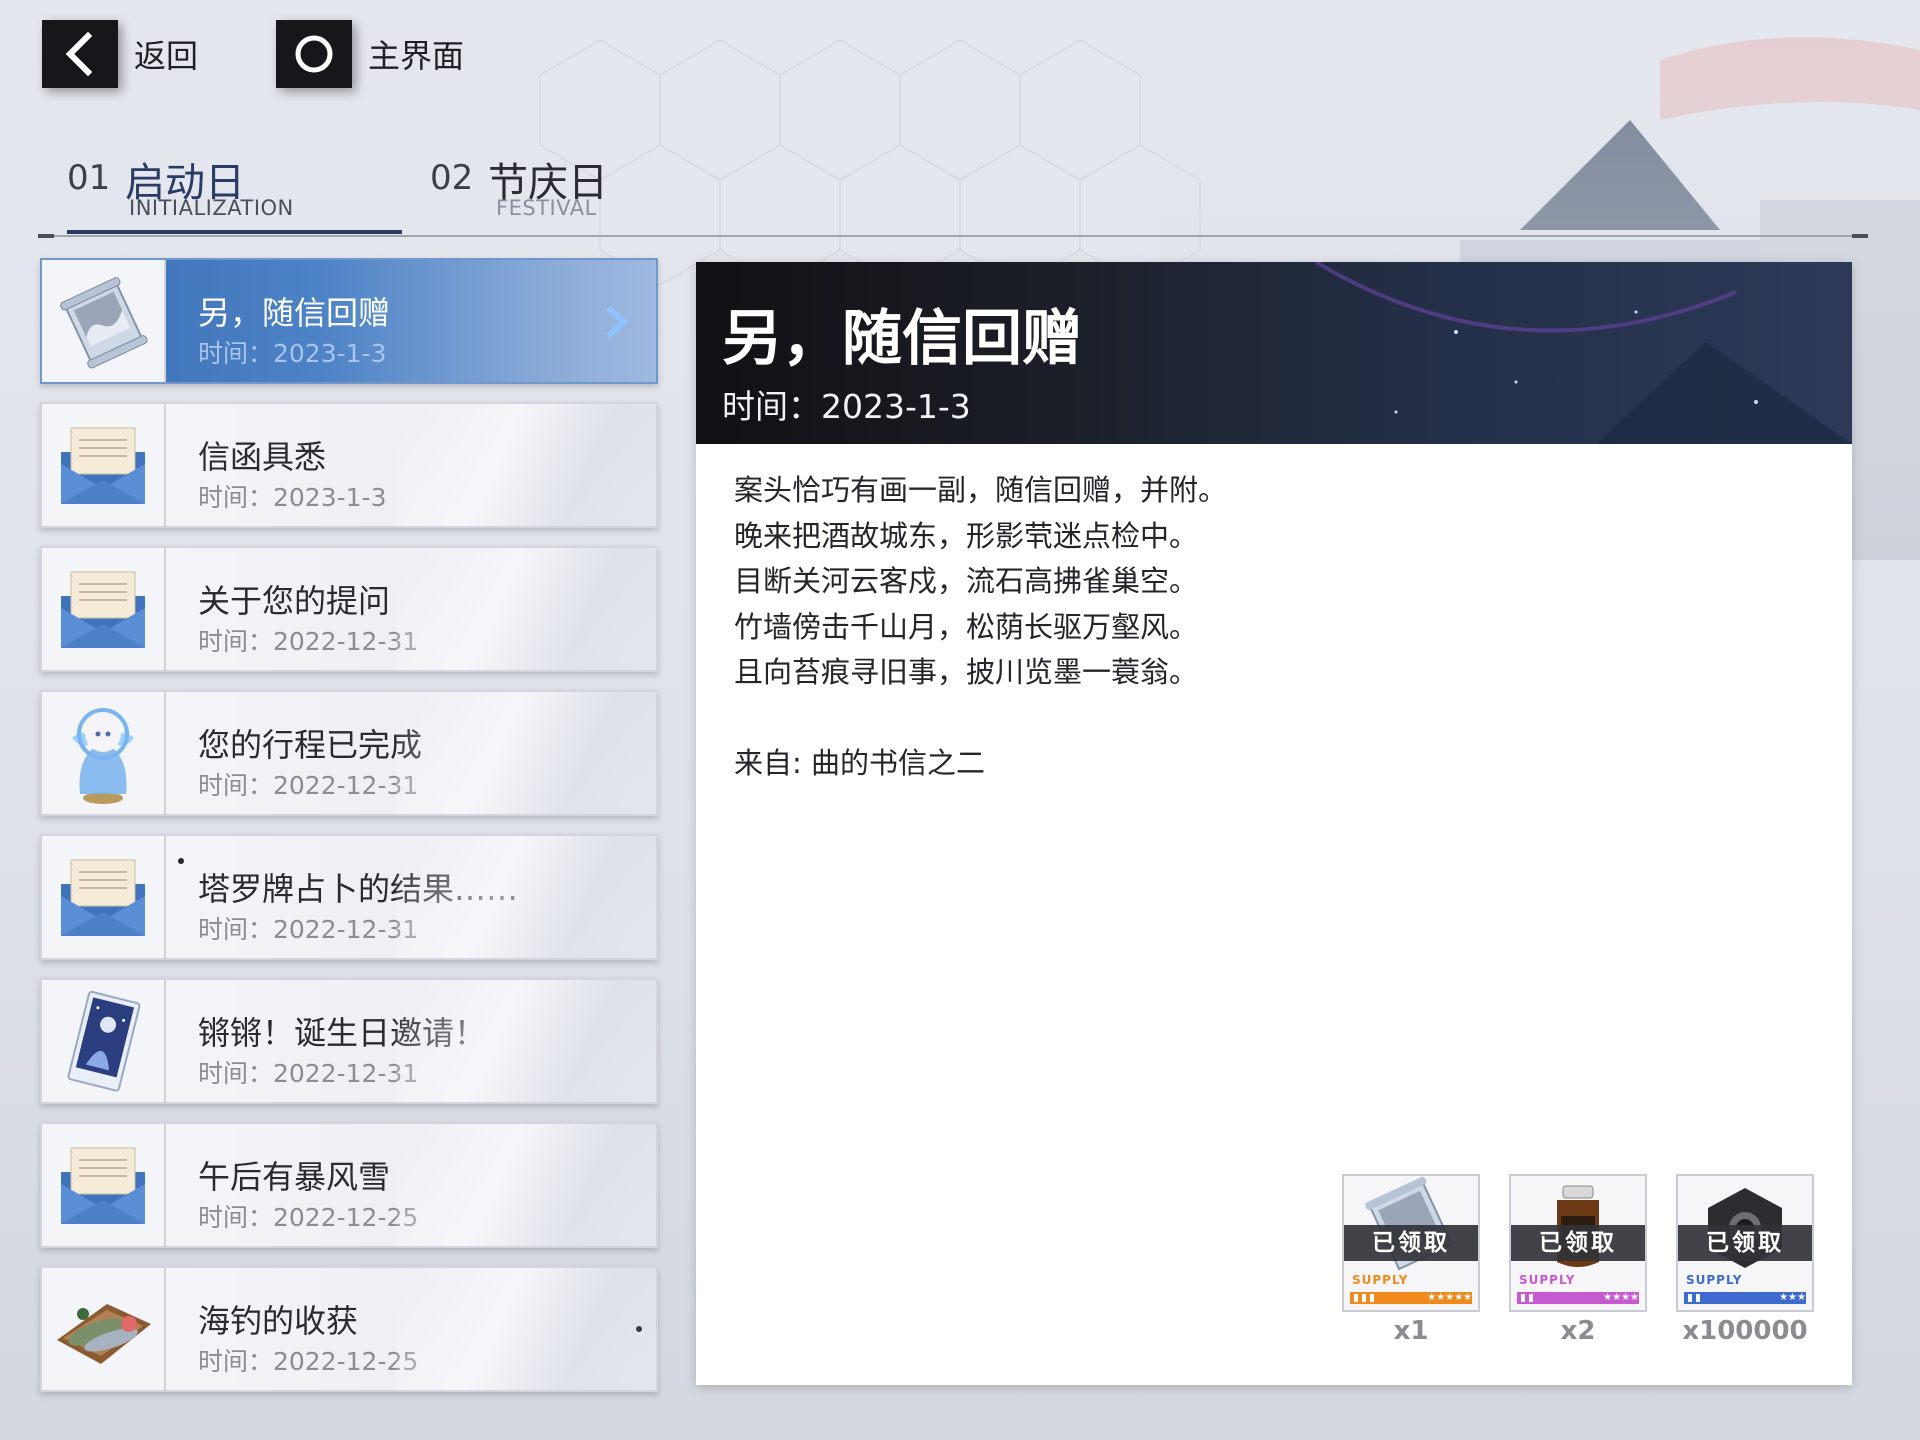 The height and width of the screenshot is (1440, 1920). Describe the element at coordinates (966, 581) in the screenshot. I see `body-line: 目断关河云客戍，流石高拂雀巢空。` at that location.